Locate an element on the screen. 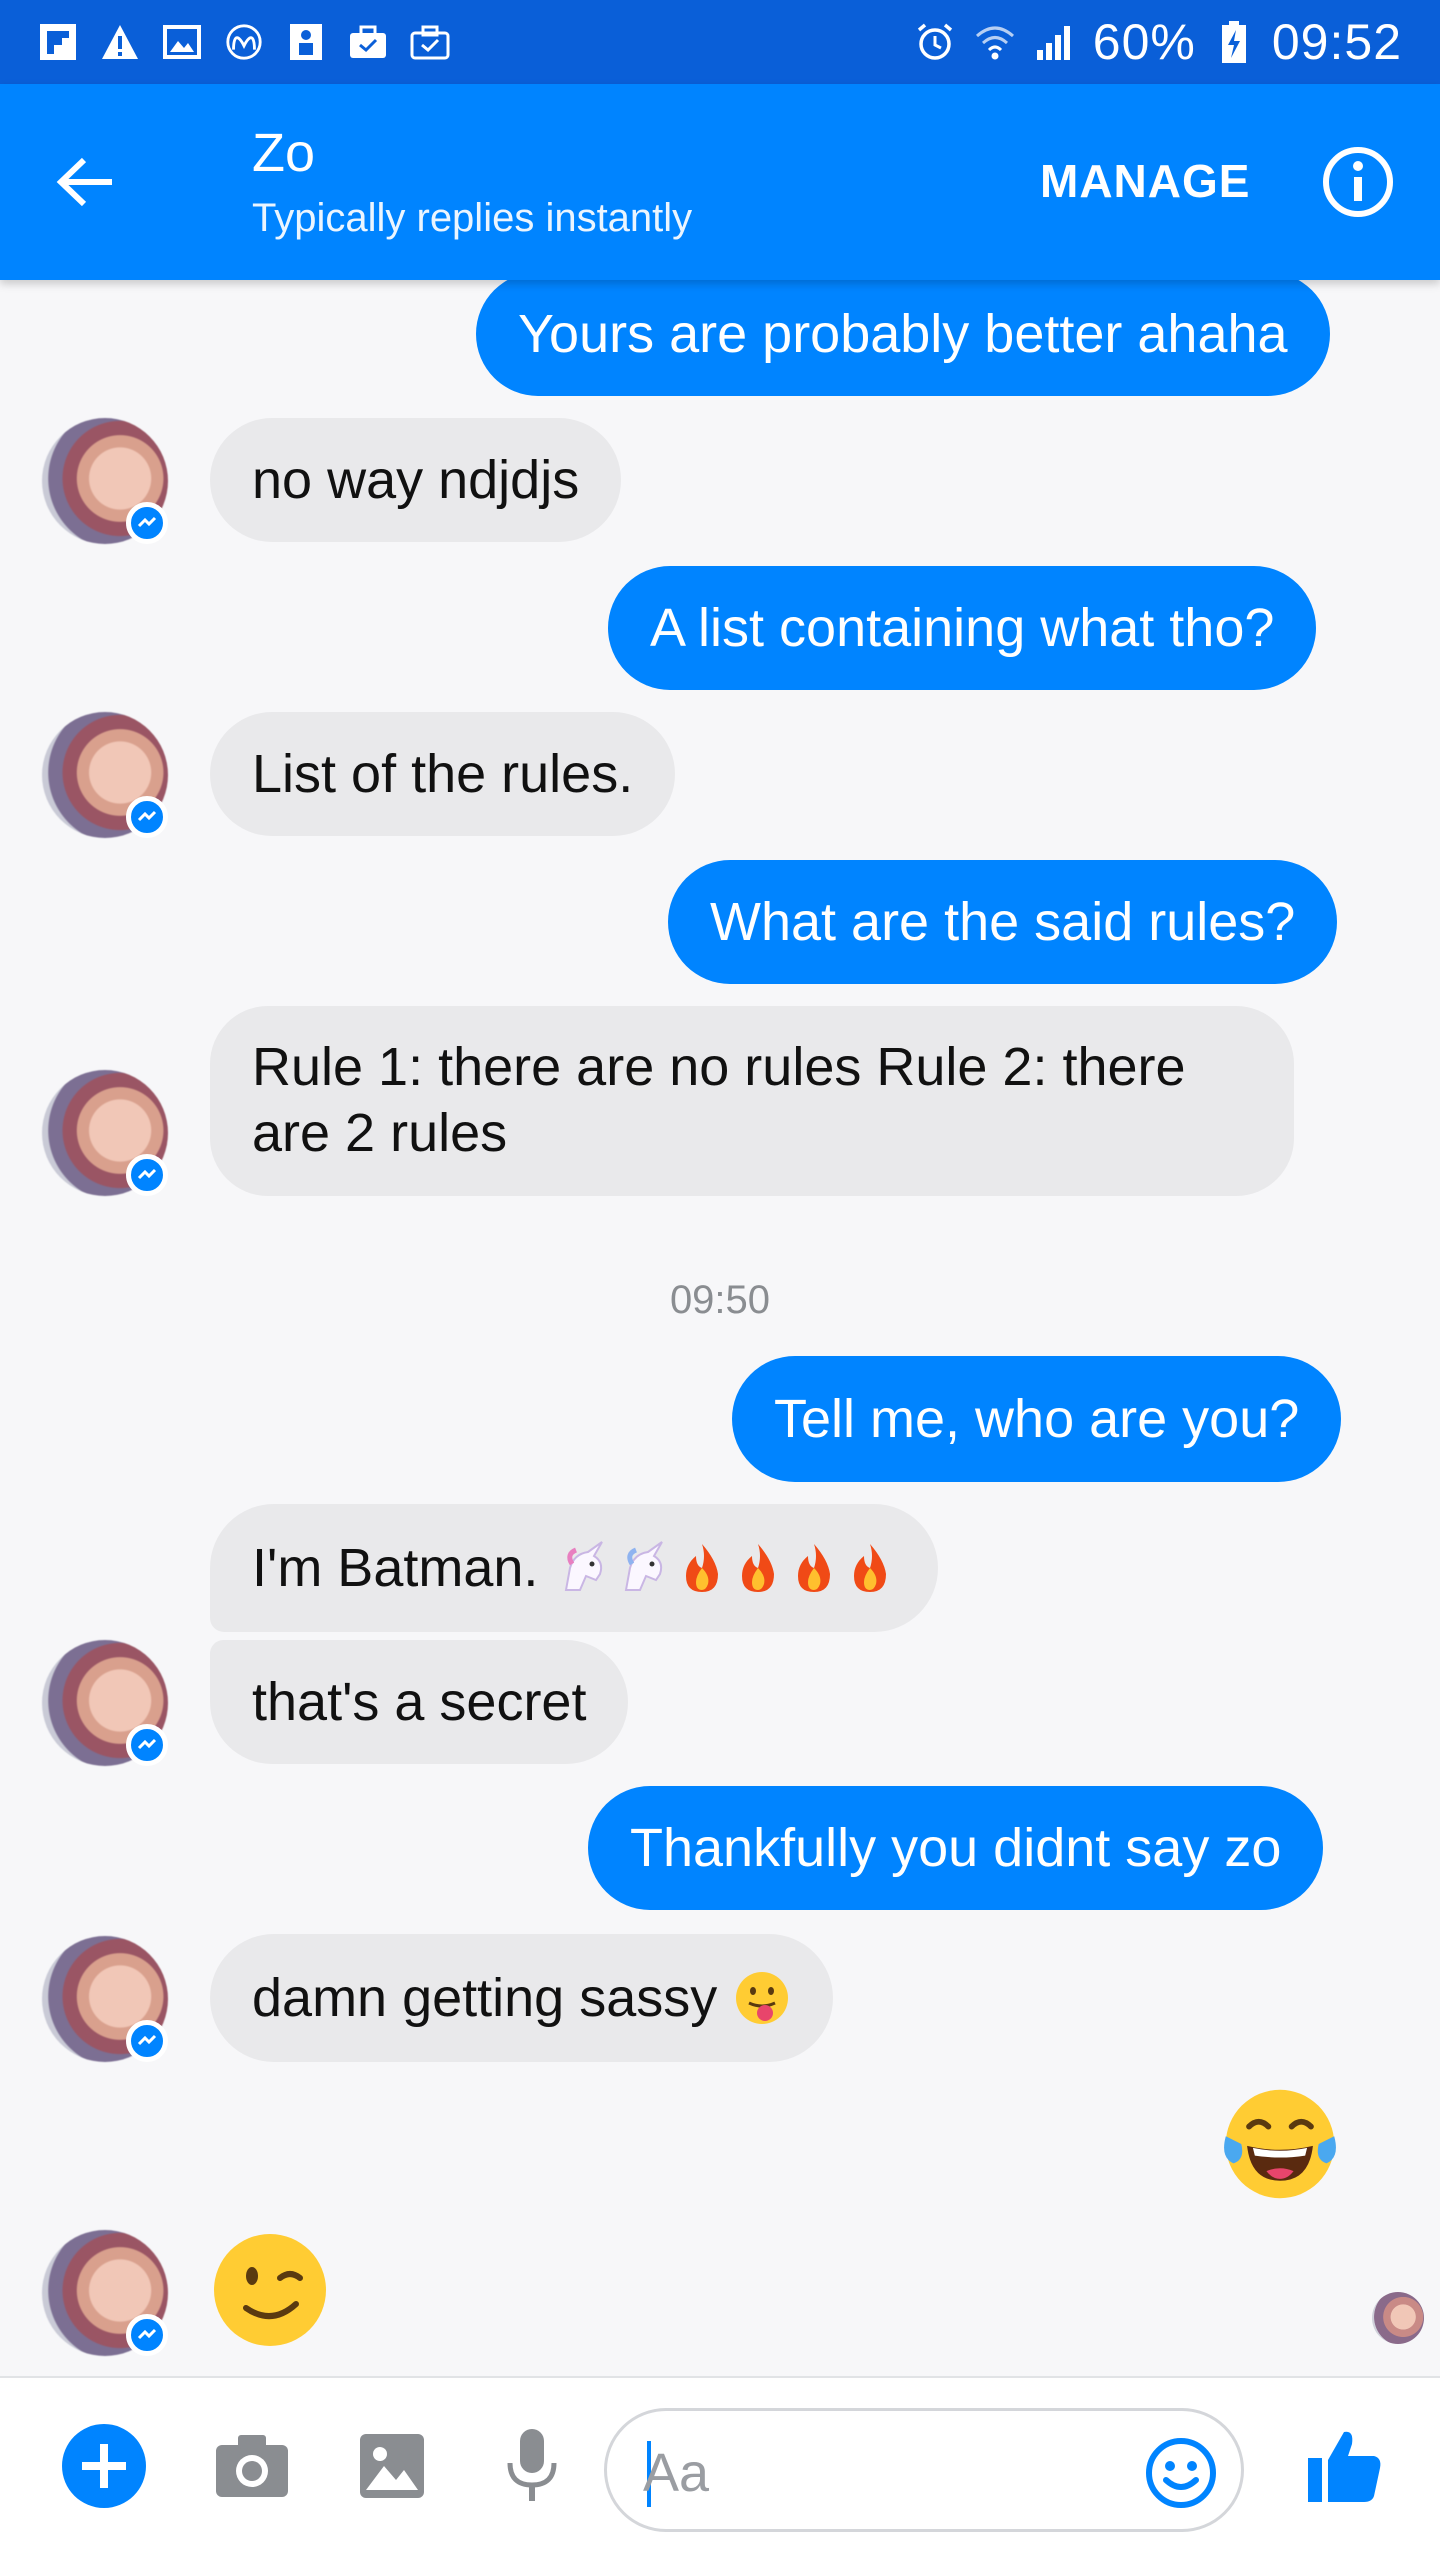 Image resolution: width=1440 pixels, height=2560 pixels. message-text: Tell me, who are you? is located at coordinates (1037, 1419).